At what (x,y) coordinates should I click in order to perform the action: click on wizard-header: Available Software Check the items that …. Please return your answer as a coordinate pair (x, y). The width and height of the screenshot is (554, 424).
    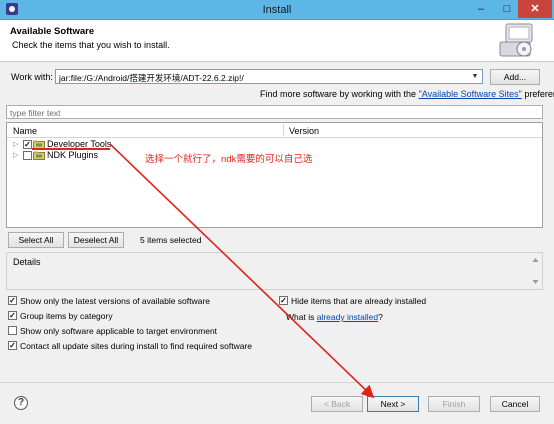
    Looking at the image, I should click on (277, 41).